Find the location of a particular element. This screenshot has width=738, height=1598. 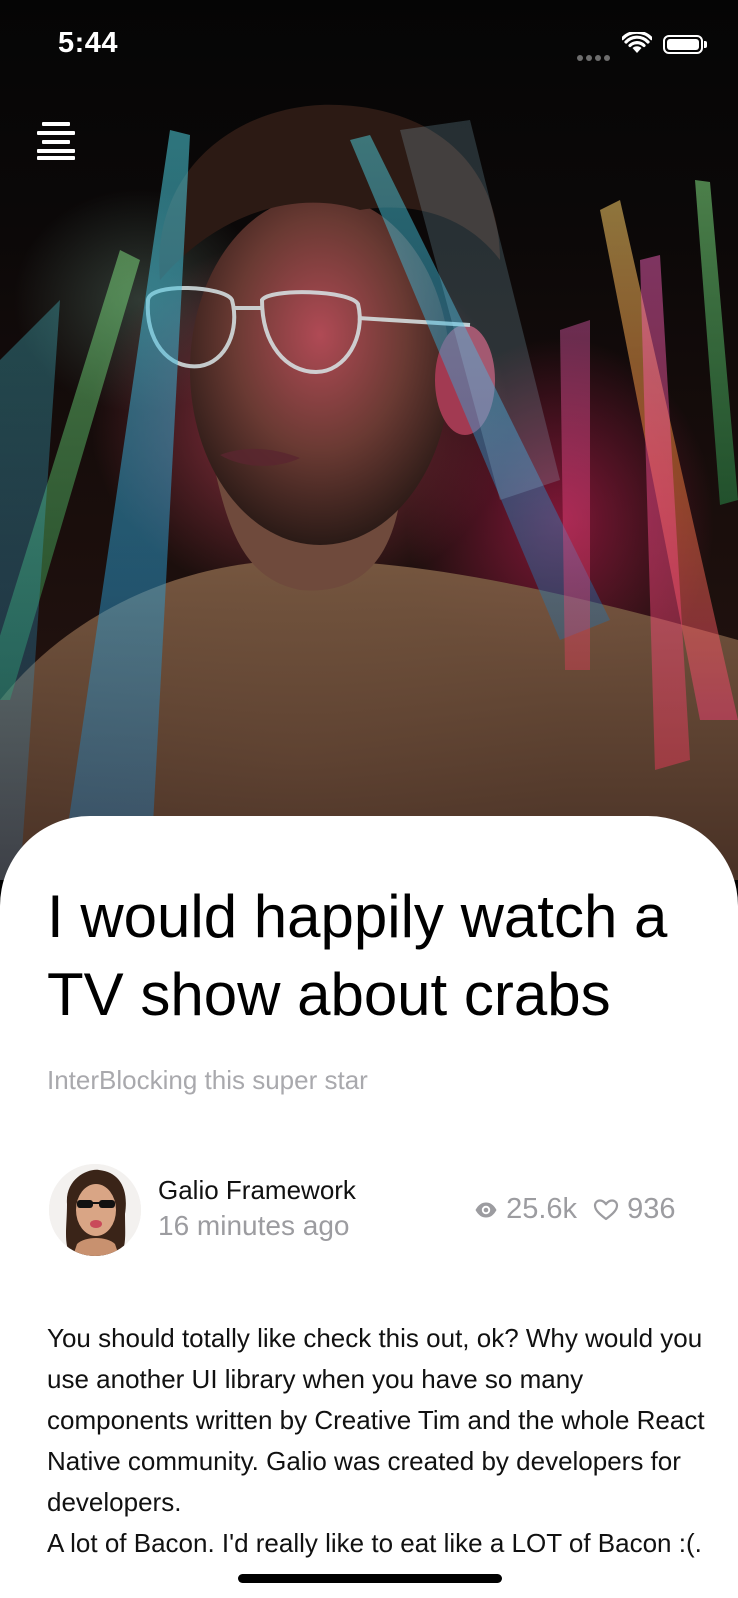

author-name: Galio Framework is located at coordinates (257, 1190).